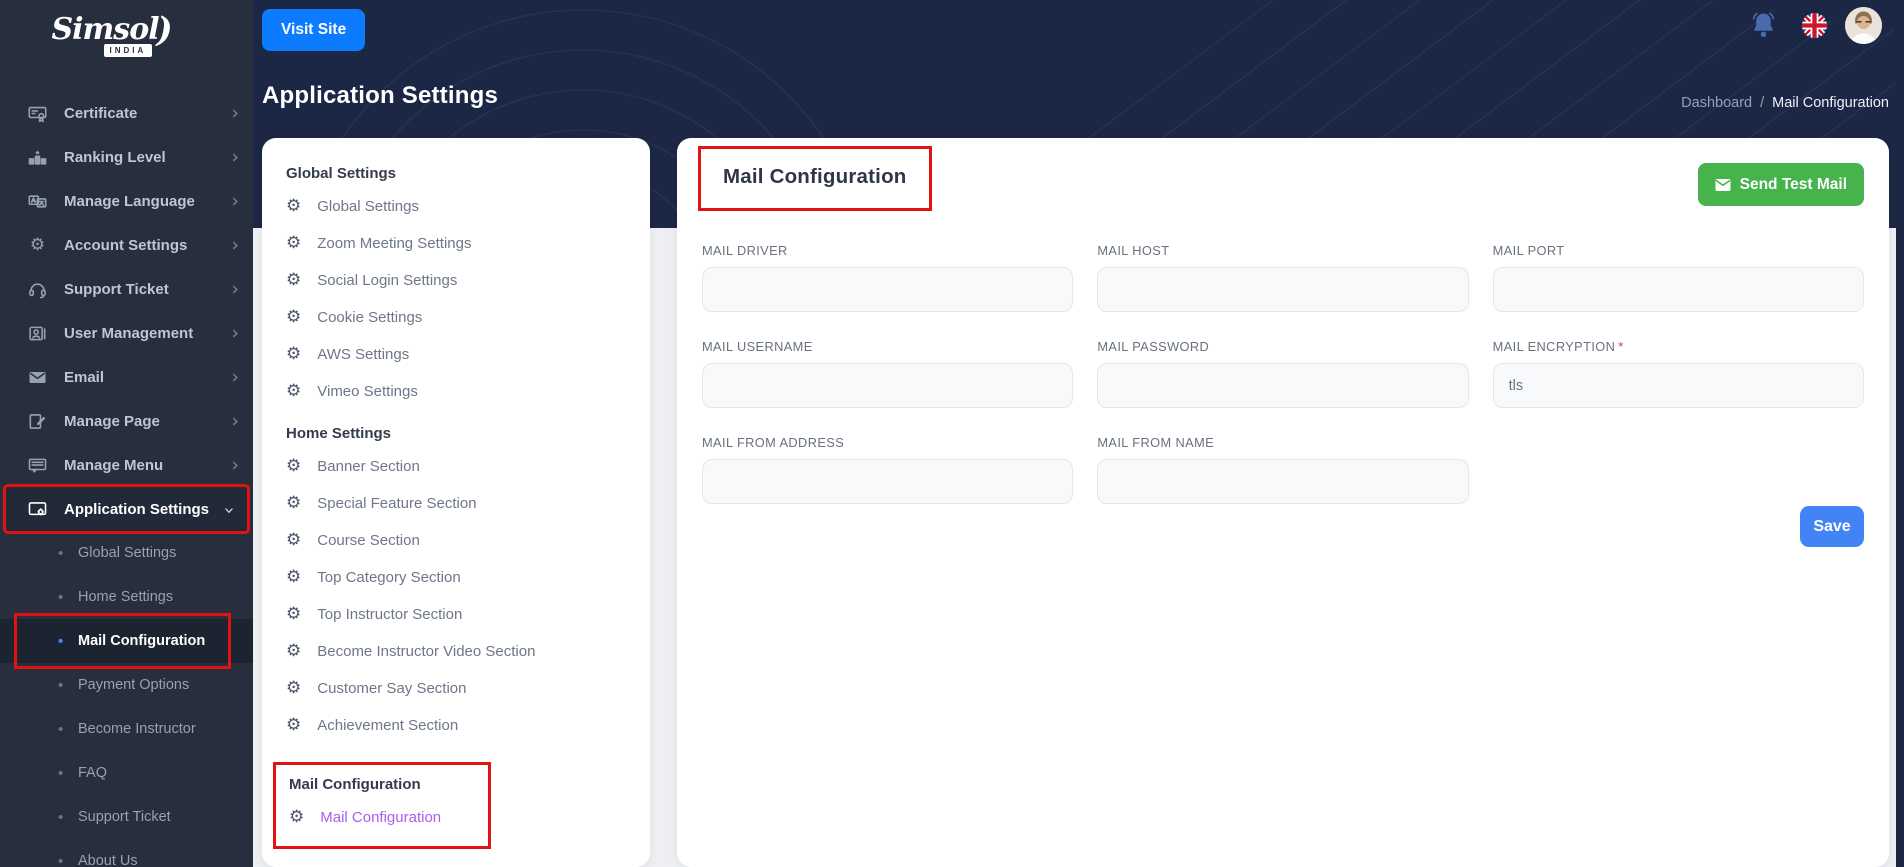 The image size is (1904, 867). I want to click on settings-nav-item-vimeo-settings: ⚙ Vimeo Settings, so click(456, 391).